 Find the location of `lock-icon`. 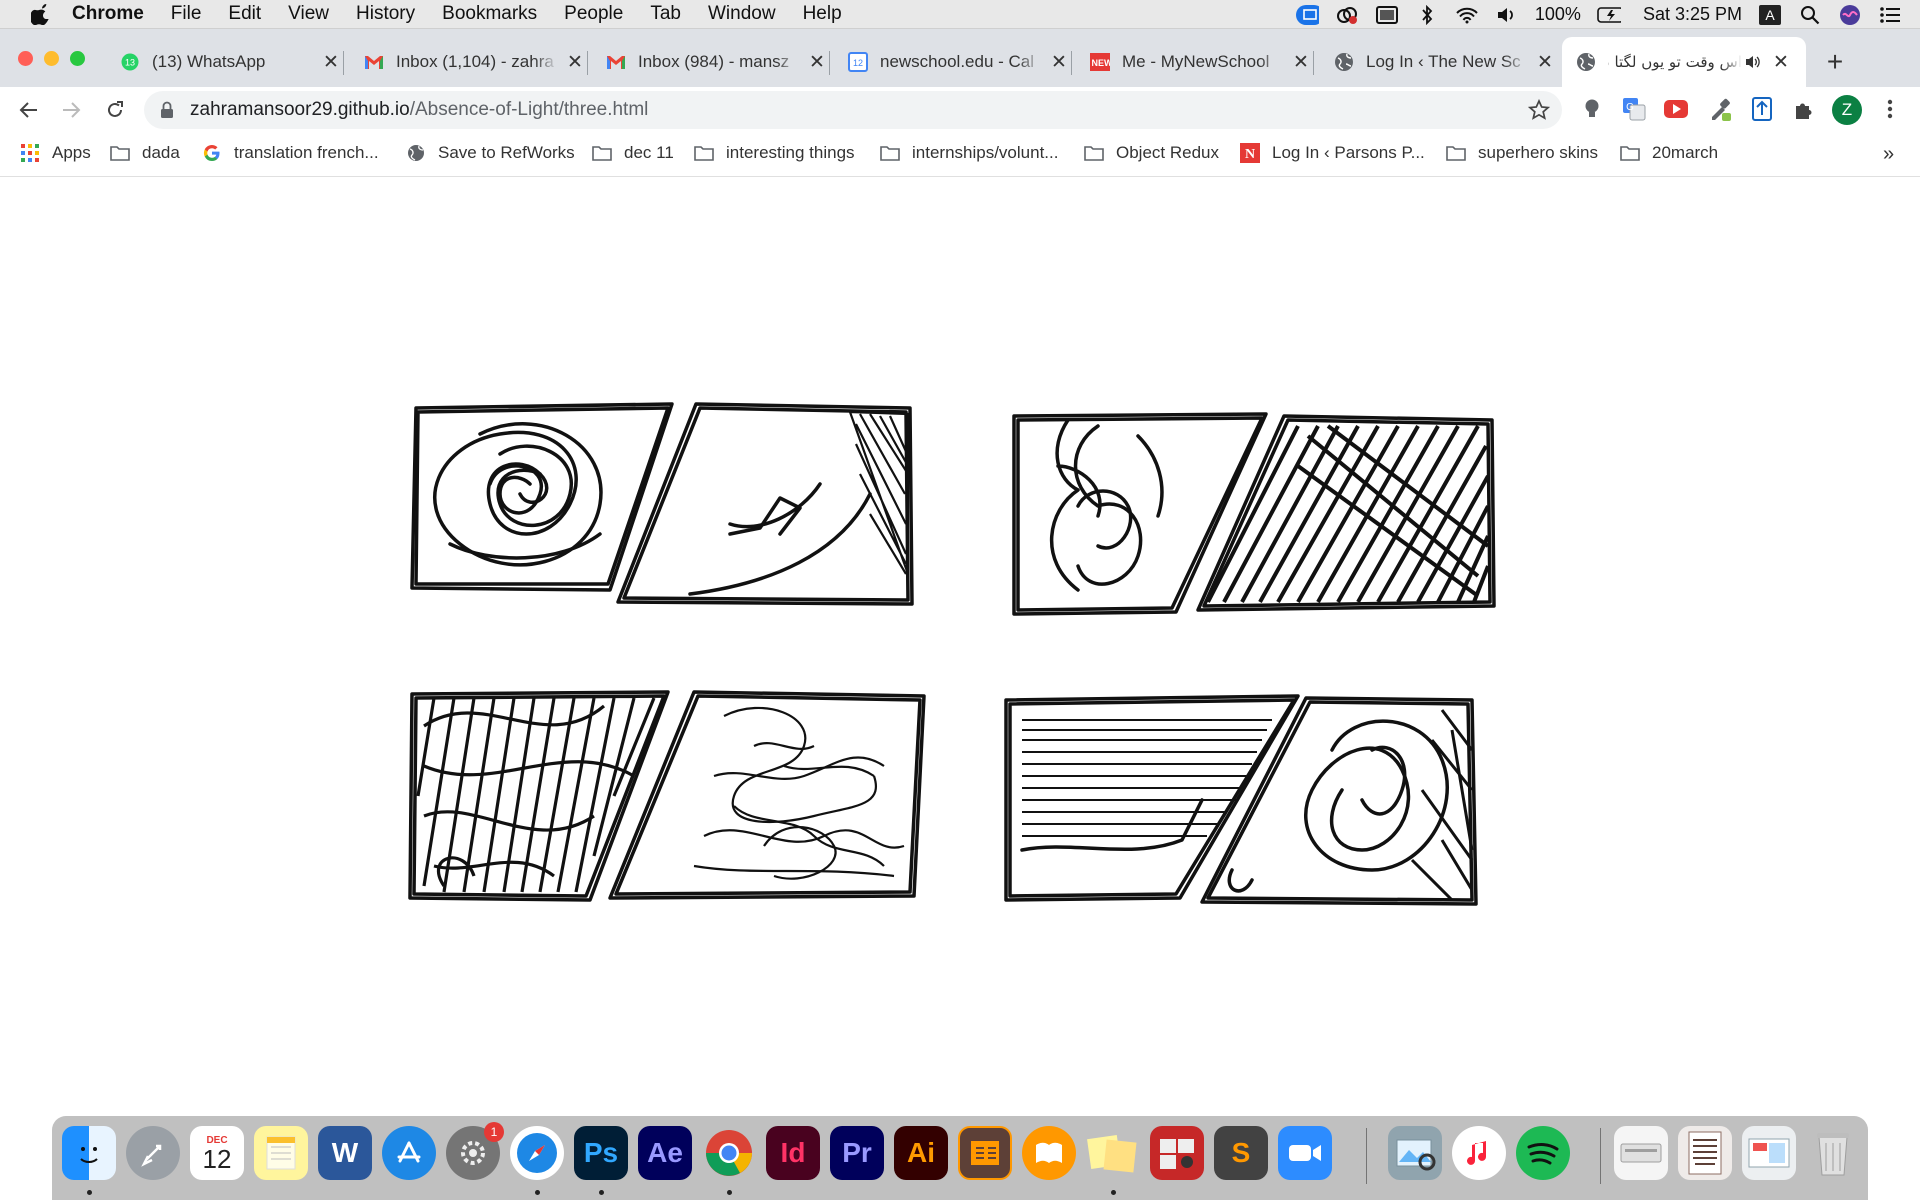

lock-icon is located at coordinates (169, 110).